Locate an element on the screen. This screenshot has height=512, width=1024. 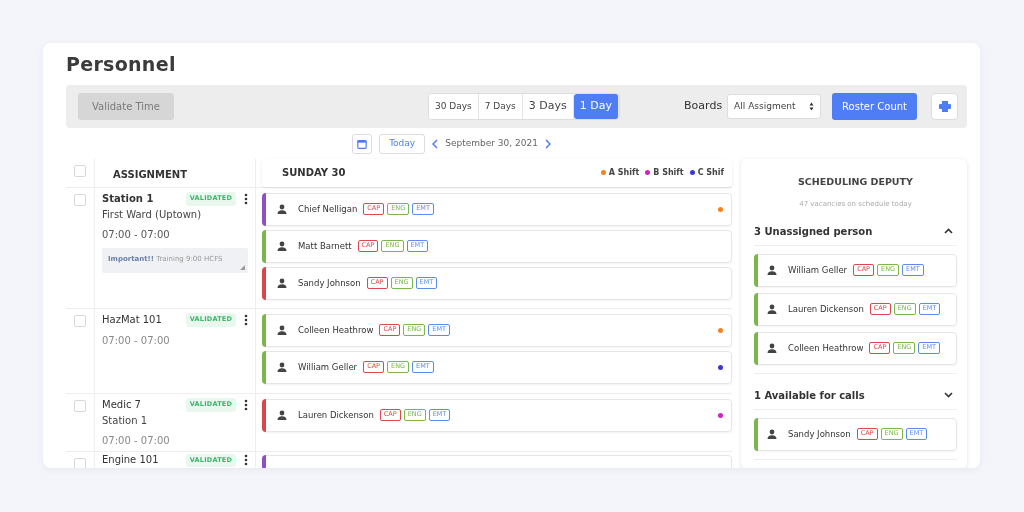
previous-button is located at coordinates (435, 143).